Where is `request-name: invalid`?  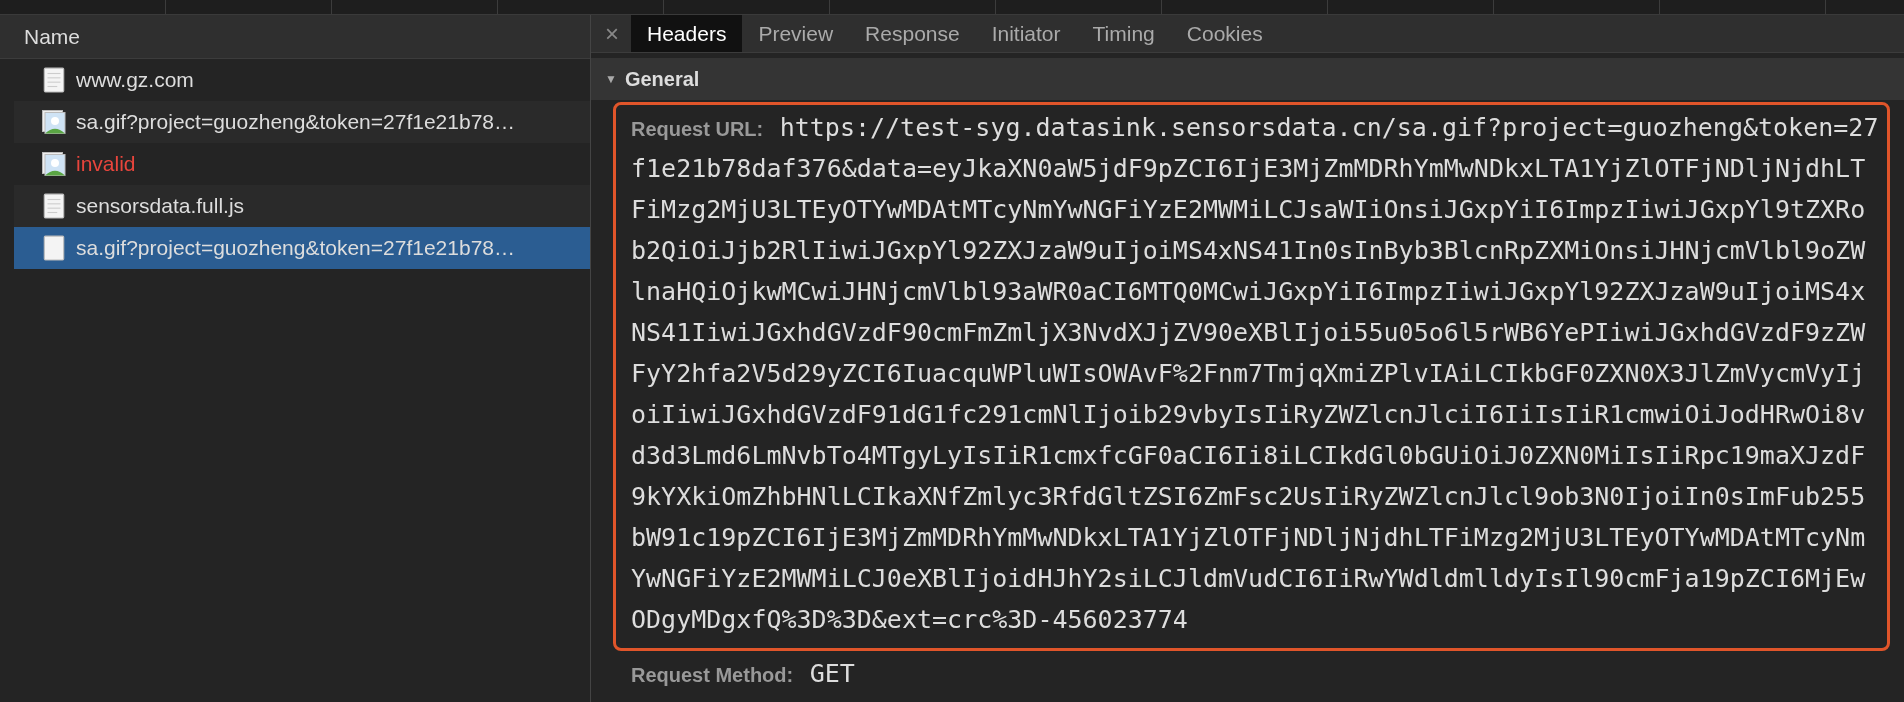
request-name: invalid is located at coordinates (106, 164).